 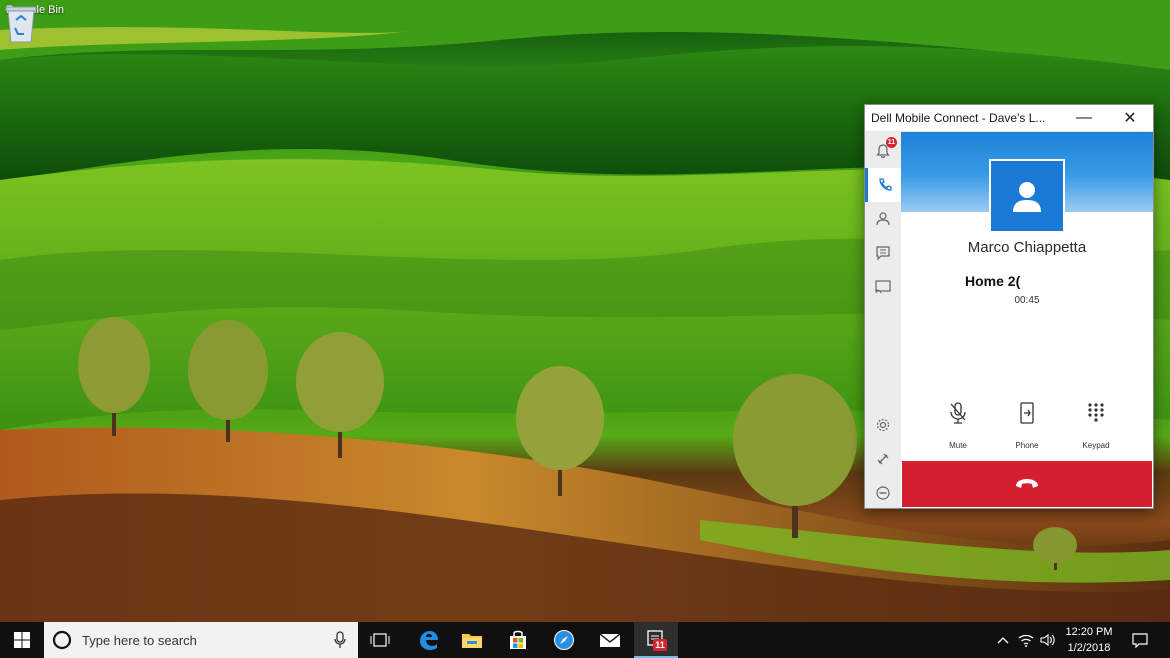 What do you see at coordinates (883, 320) in the screenshot?
I see `app-sidebar: 11` at bounding box center [883, 320].